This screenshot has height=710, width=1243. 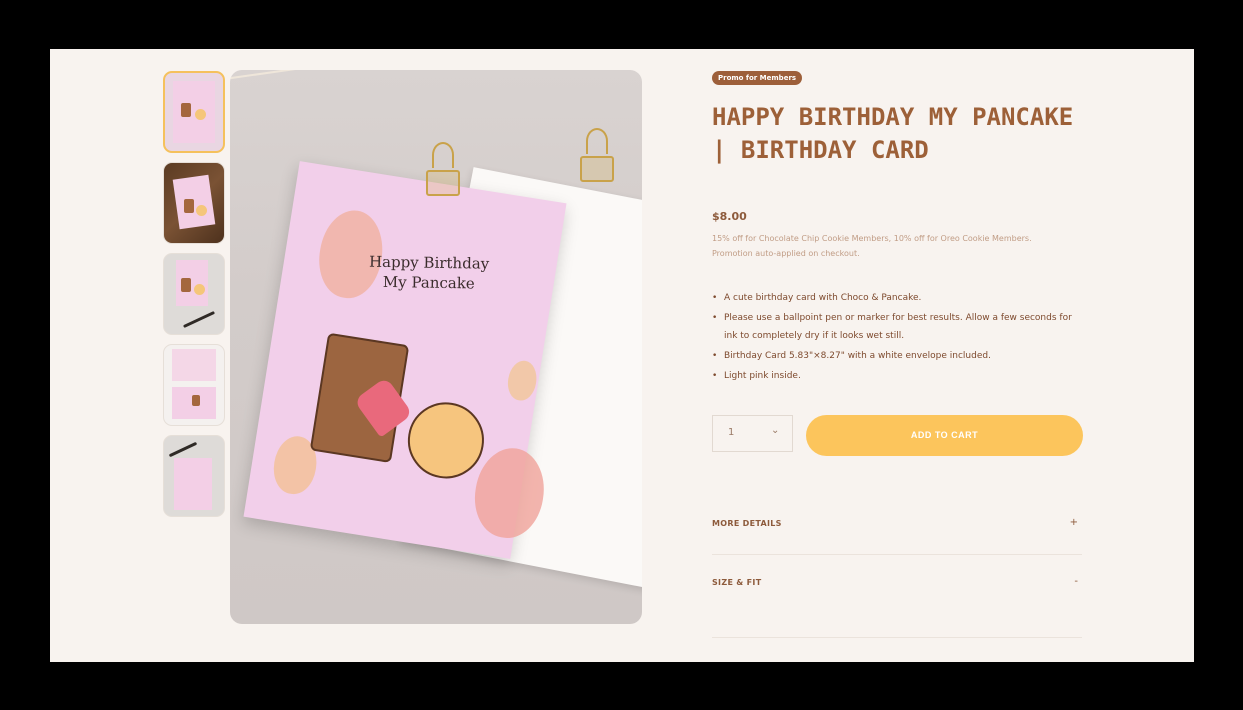 What do you see at coordinates (731, 432) in the screenshot?
I see `quantity-value: 1` at bounding box center [731, 432].